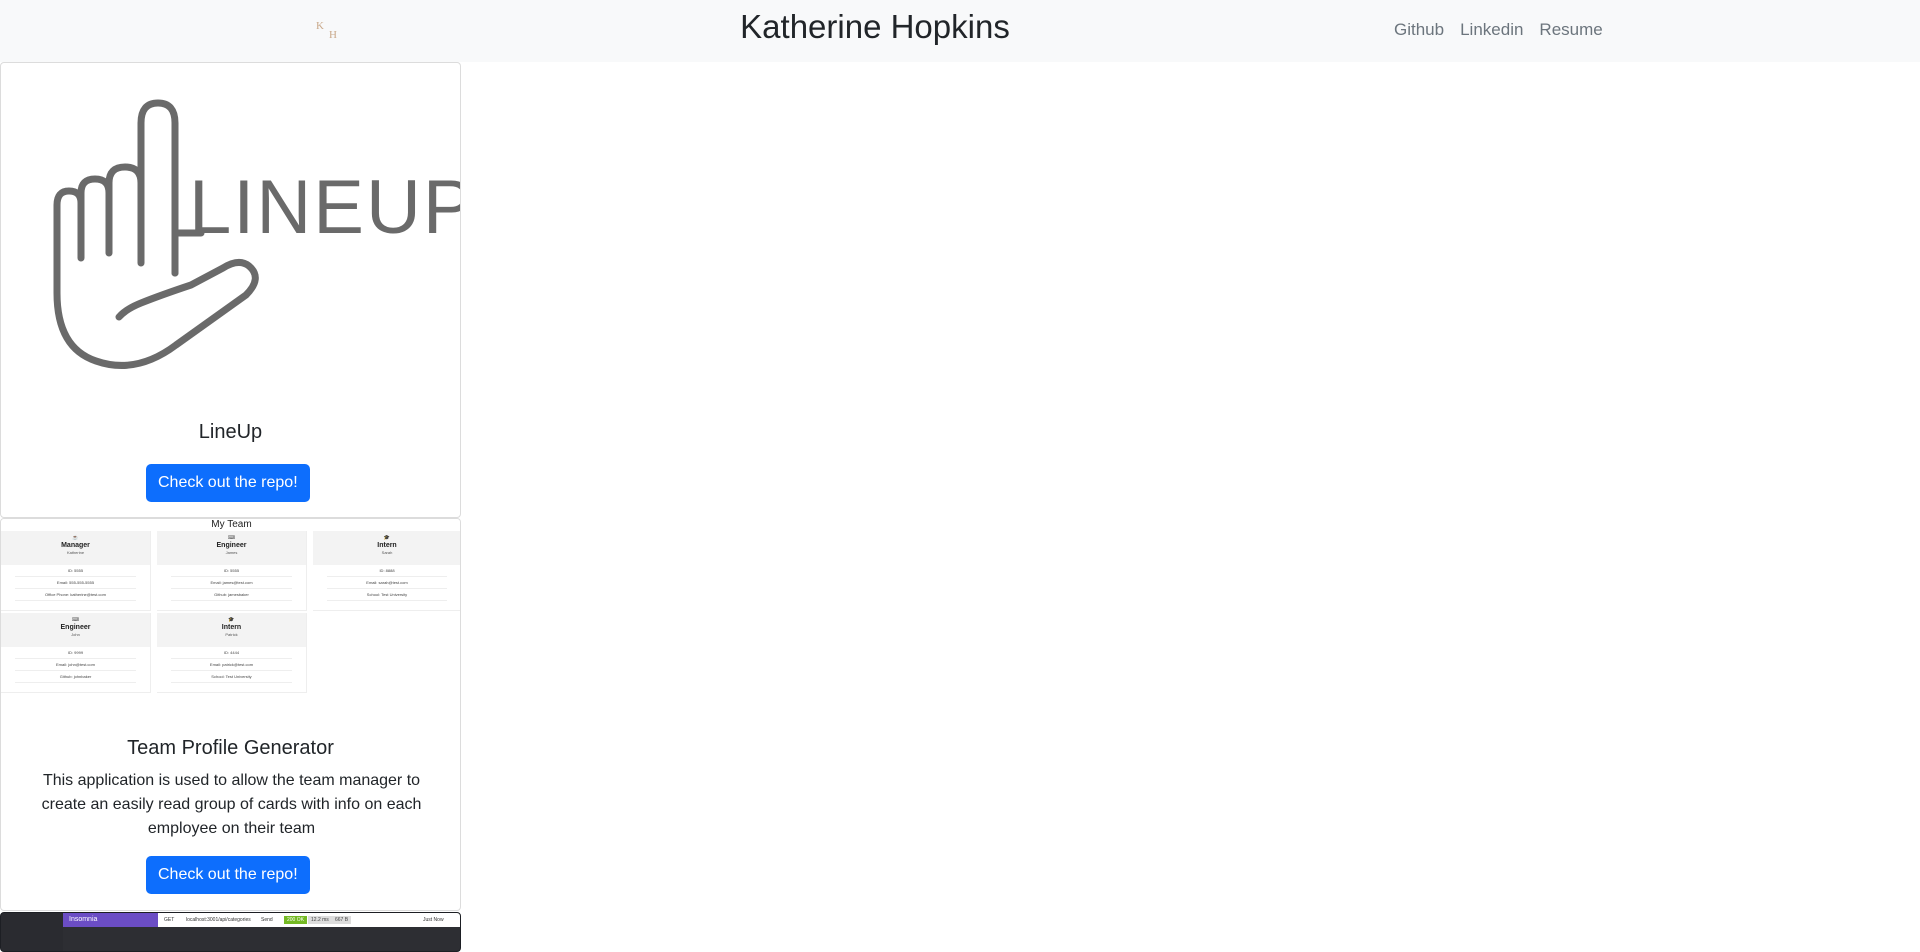 This screenshot has height=952, width=1920. I want to click on project-card-lineup: LINEUP LineUp Check out the repo!, so click(230, 290).